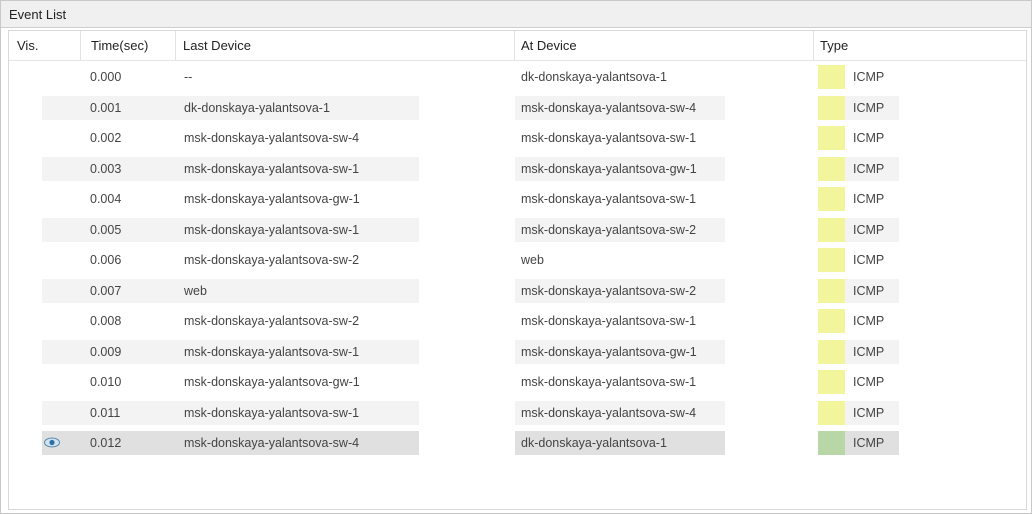 The image size is (1032, 514). What do you see at coordinates (129, 412) in the screenshot?
I see `time-cell: 0.011` at bounding box center [129, 412].